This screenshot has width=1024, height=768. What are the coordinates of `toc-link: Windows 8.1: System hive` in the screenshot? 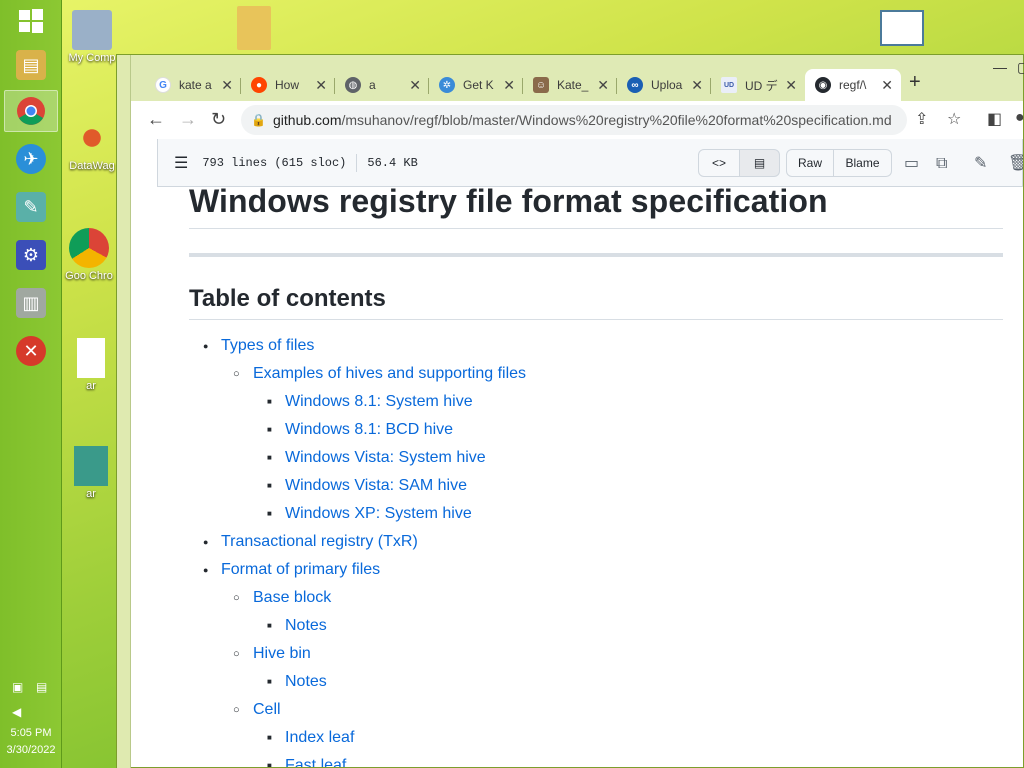 It's located at (379, 401).